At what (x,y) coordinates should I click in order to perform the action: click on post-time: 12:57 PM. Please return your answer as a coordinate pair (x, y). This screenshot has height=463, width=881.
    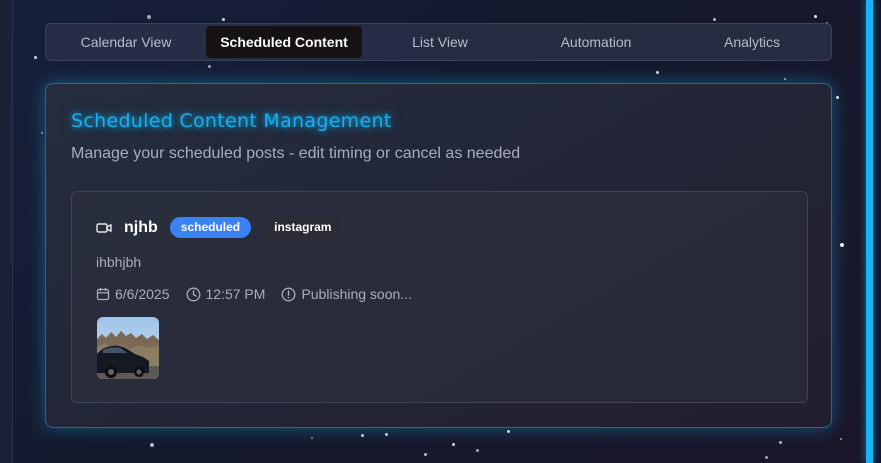
    Looking at the image, I should click on (226, 294).